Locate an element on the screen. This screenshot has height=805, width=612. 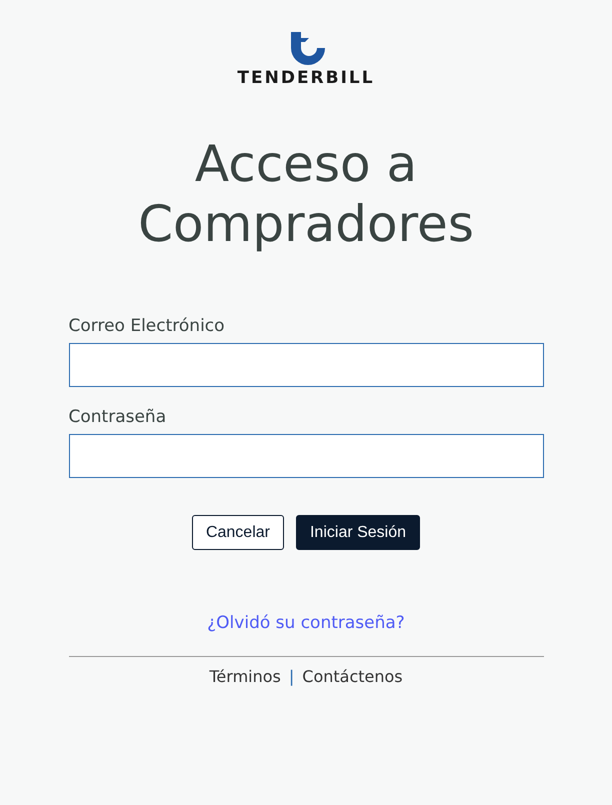
footer-link: Contáctenos is located at coordinates (352, 676).